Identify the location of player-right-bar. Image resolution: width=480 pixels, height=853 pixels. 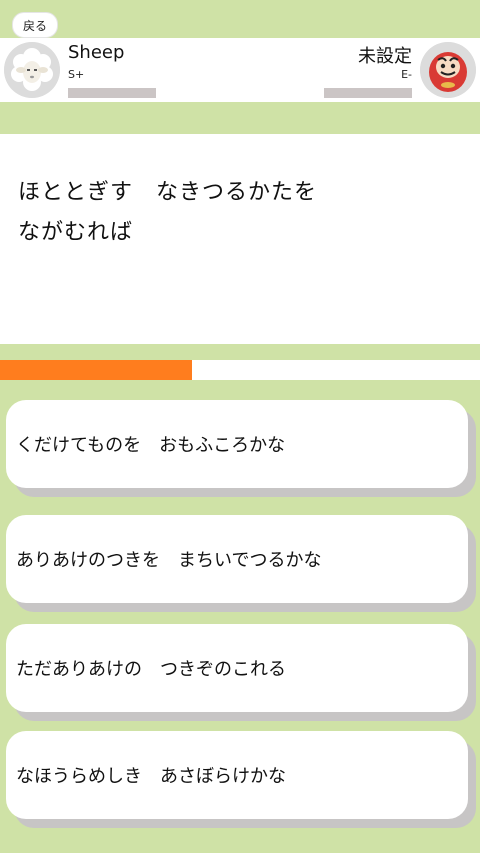
(368, 93).